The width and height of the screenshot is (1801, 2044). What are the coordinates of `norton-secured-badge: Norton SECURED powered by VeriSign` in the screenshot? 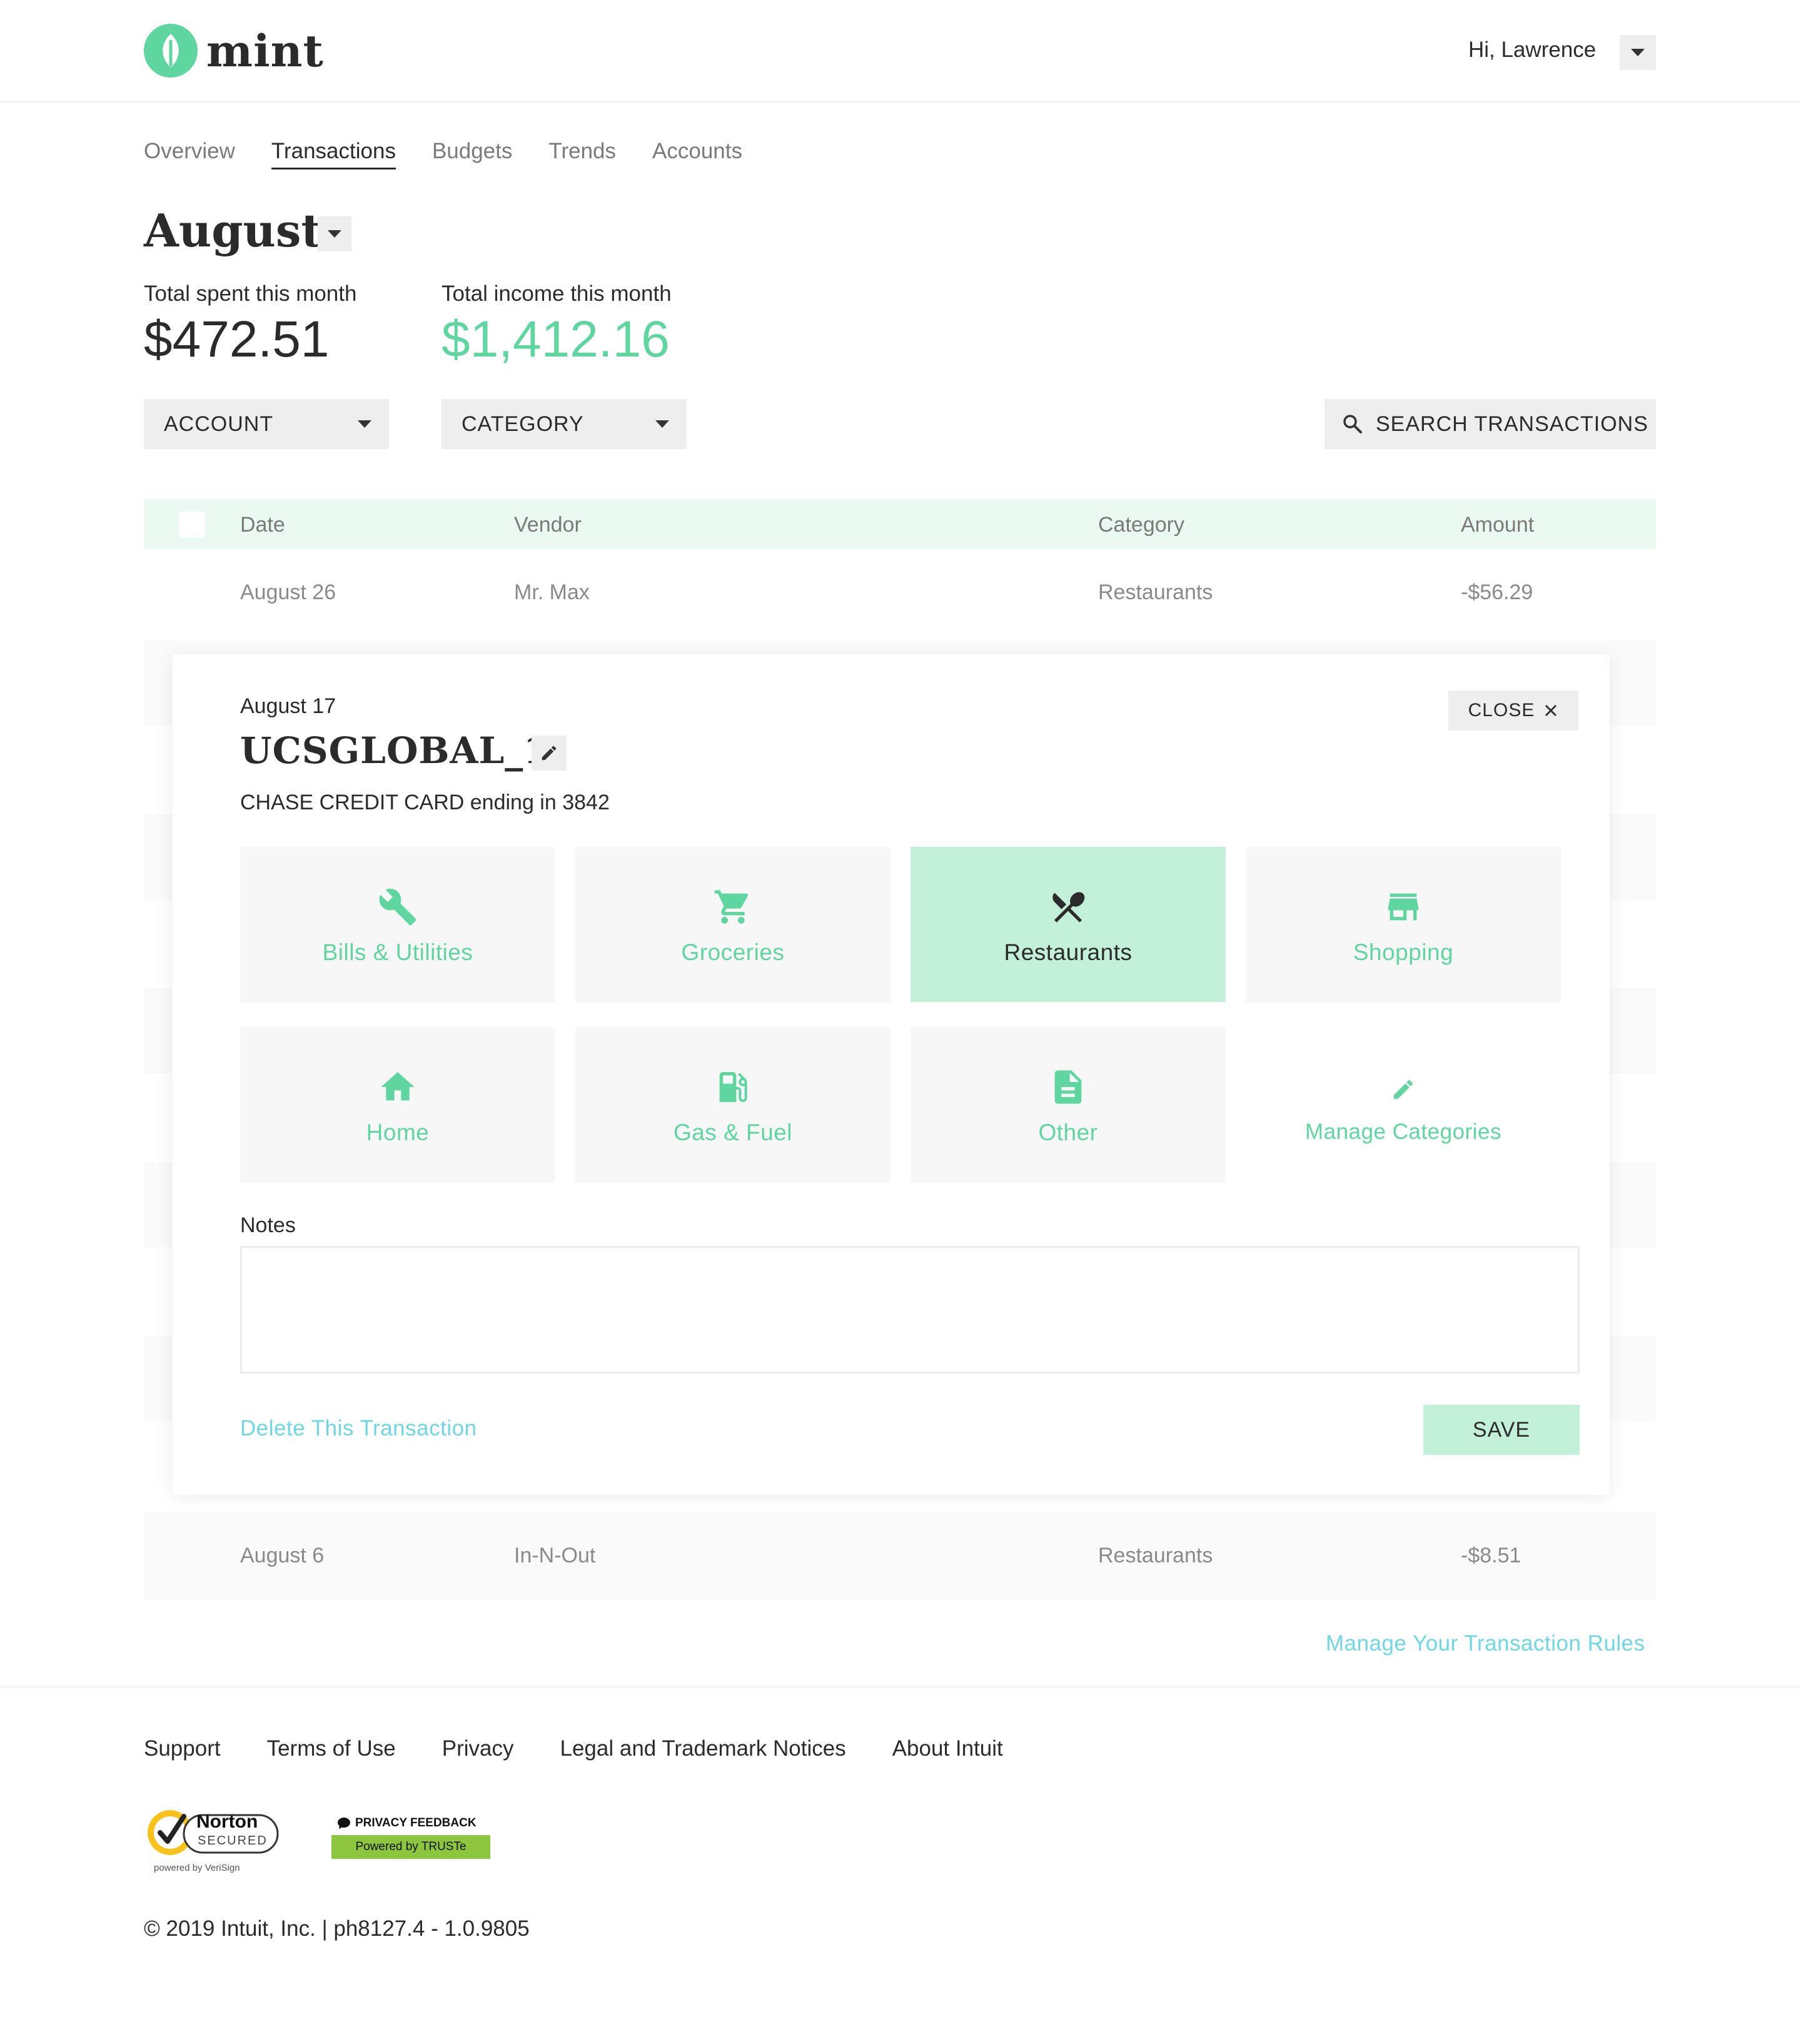 It's located at (212, 1841).